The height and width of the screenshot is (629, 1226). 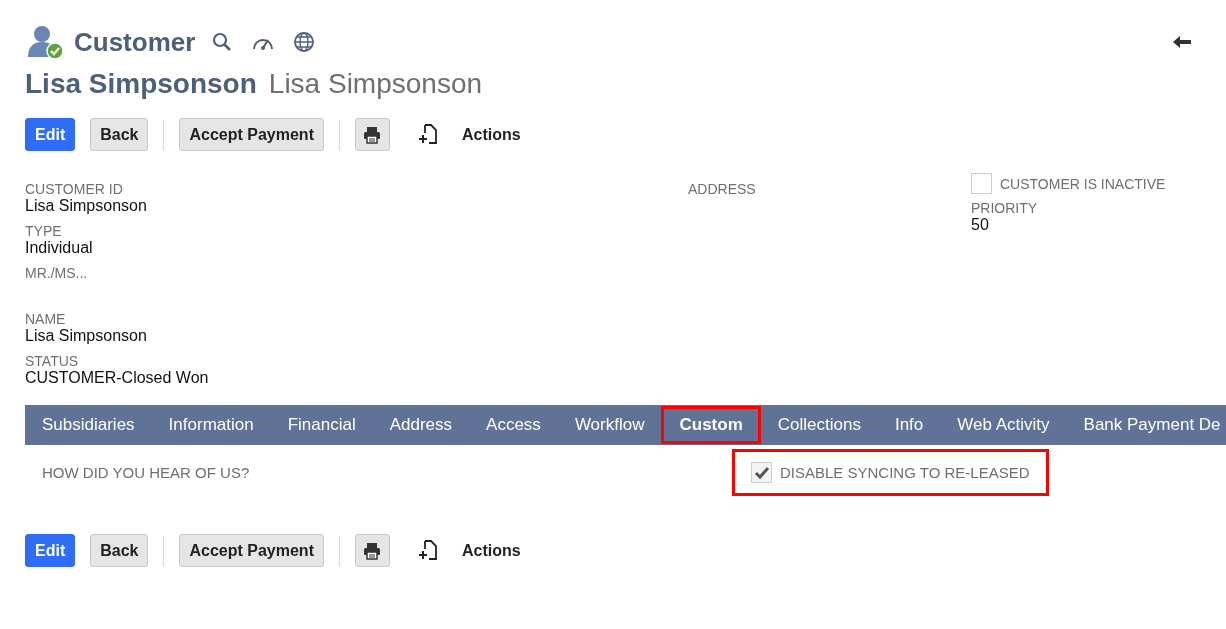 I want to click on field-label: STATUS, so click(x=52, y=361).